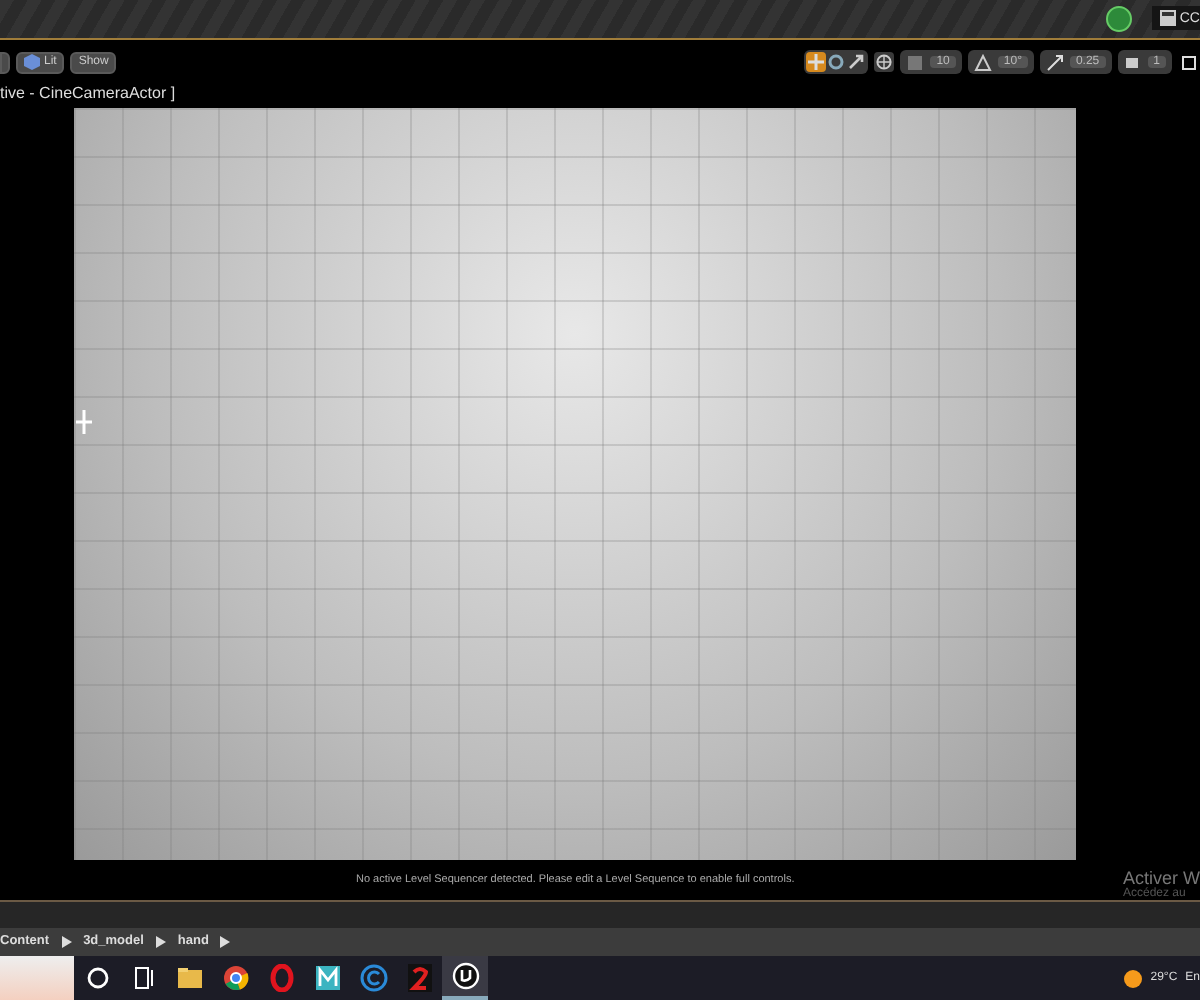 The image size is (1200, 1000). I want to click on move-tool-icon, so click(816, 62).